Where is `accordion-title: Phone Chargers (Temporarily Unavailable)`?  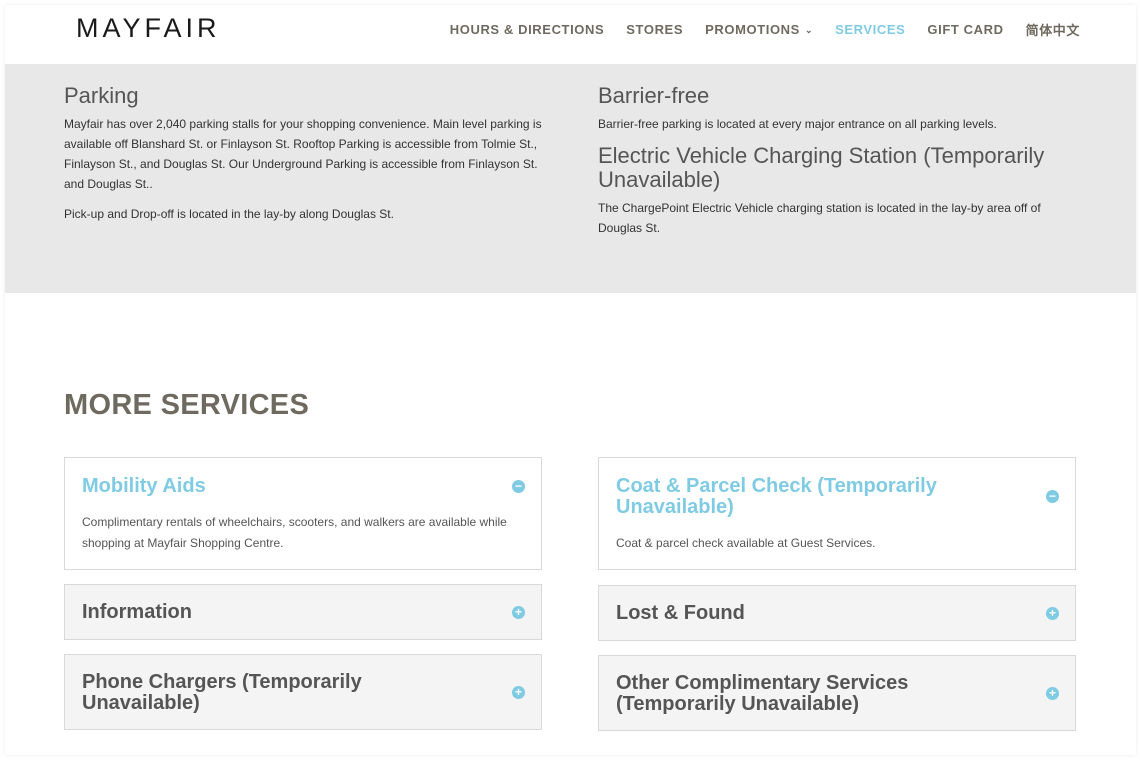
accordion-title: Phone Chargers (Temporarily Unavailable) is located at coordinates (247, 693).